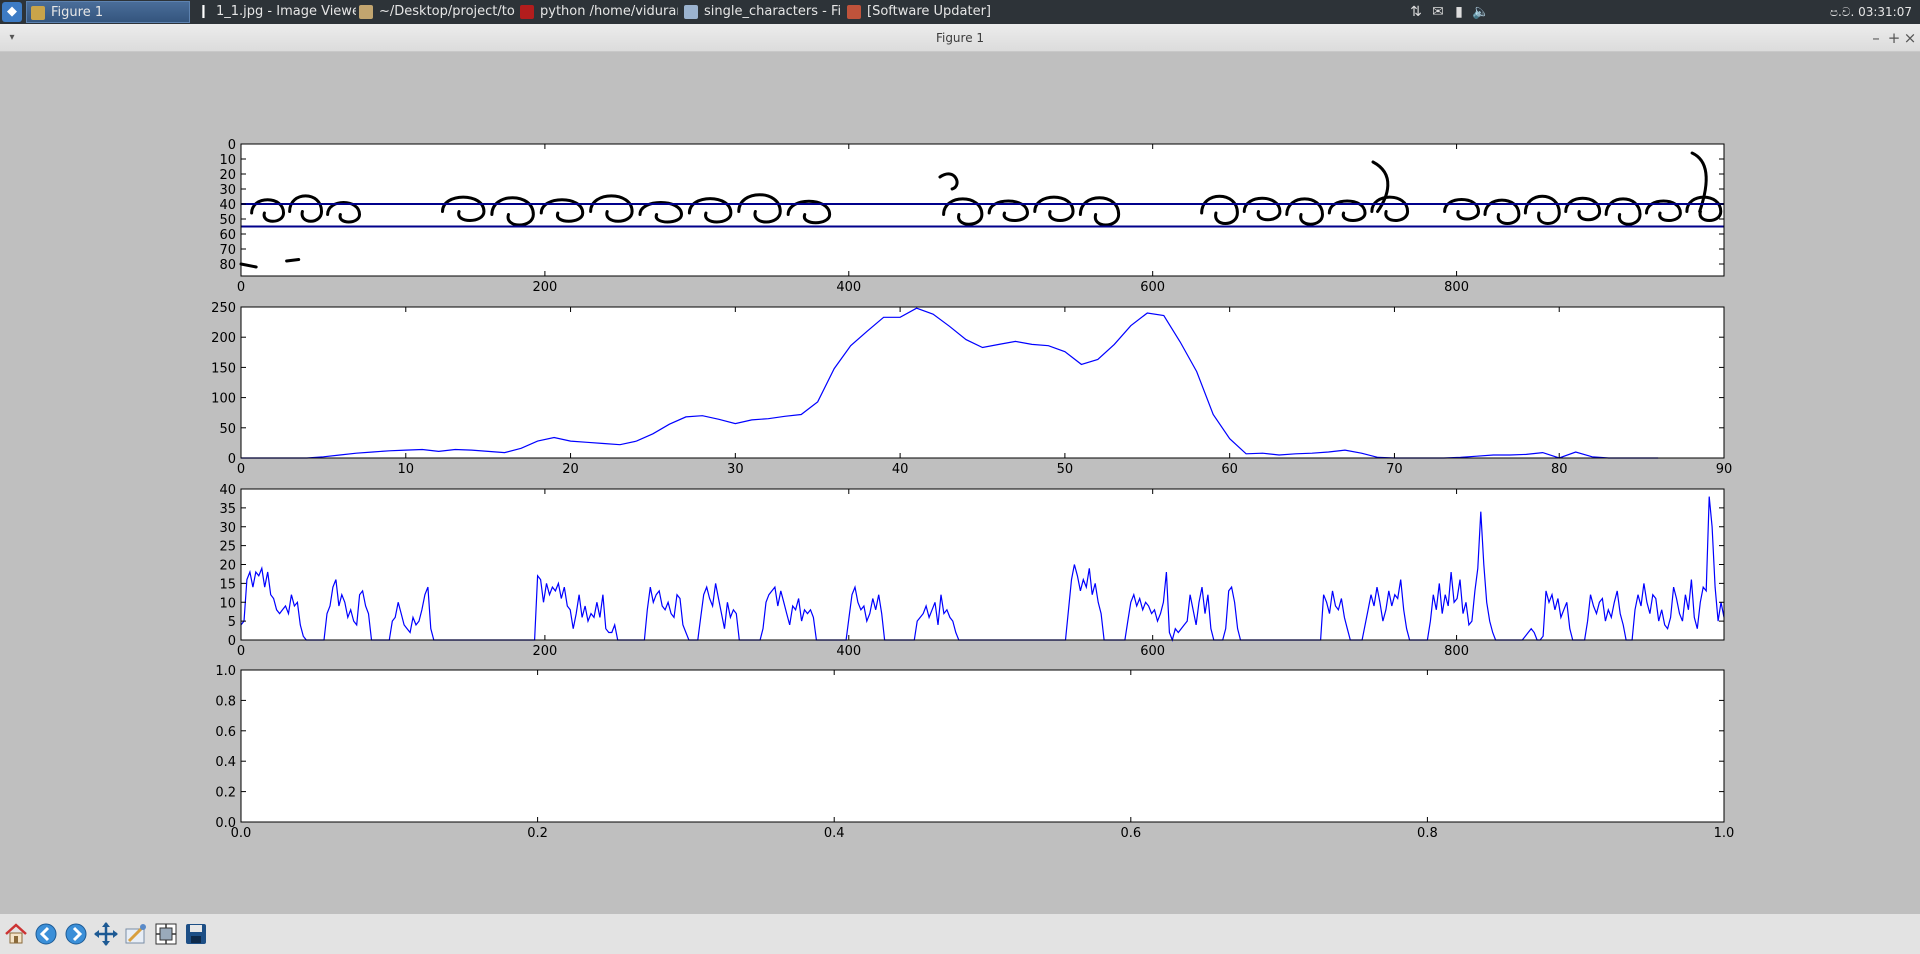 The width and height of the screenshot is (1920, 954). I want to click on x-tick-label: 0.2, so click(537, 833).